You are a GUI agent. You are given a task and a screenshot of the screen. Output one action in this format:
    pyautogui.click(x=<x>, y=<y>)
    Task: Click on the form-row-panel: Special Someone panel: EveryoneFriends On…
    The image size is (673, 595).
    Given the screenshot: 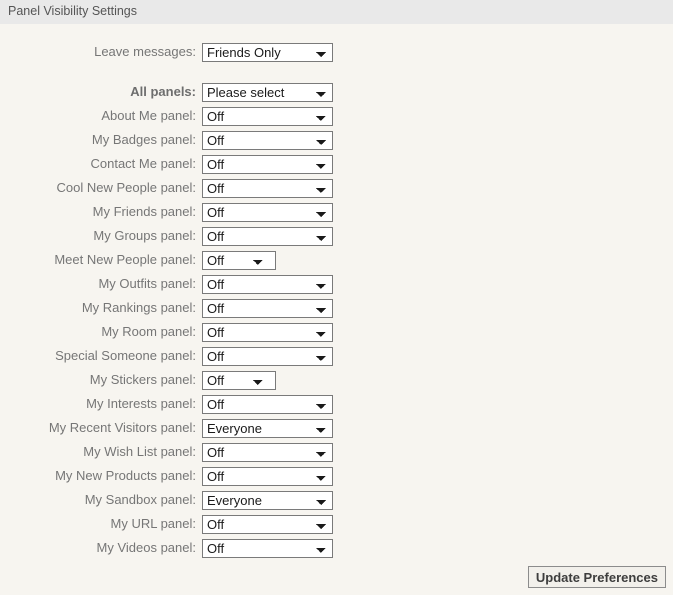 What is the action you would take?
    pyautogui.click(x=336, y=356)
    